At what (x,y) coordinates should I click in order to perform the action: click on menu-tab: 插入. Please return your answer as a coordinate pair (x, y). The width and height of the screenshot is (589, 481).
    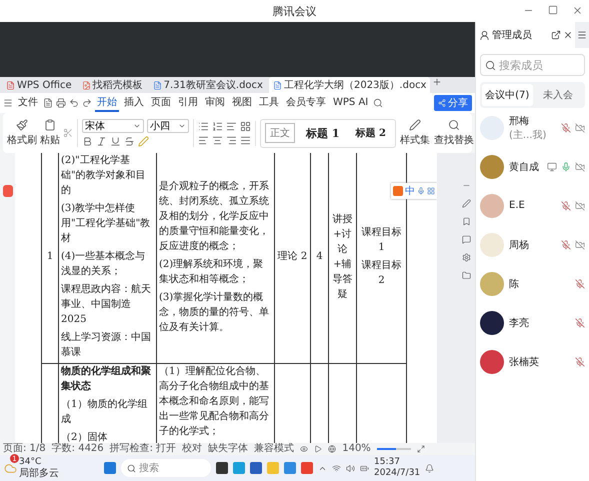
    Looking at the image, I should click on (134, 103).